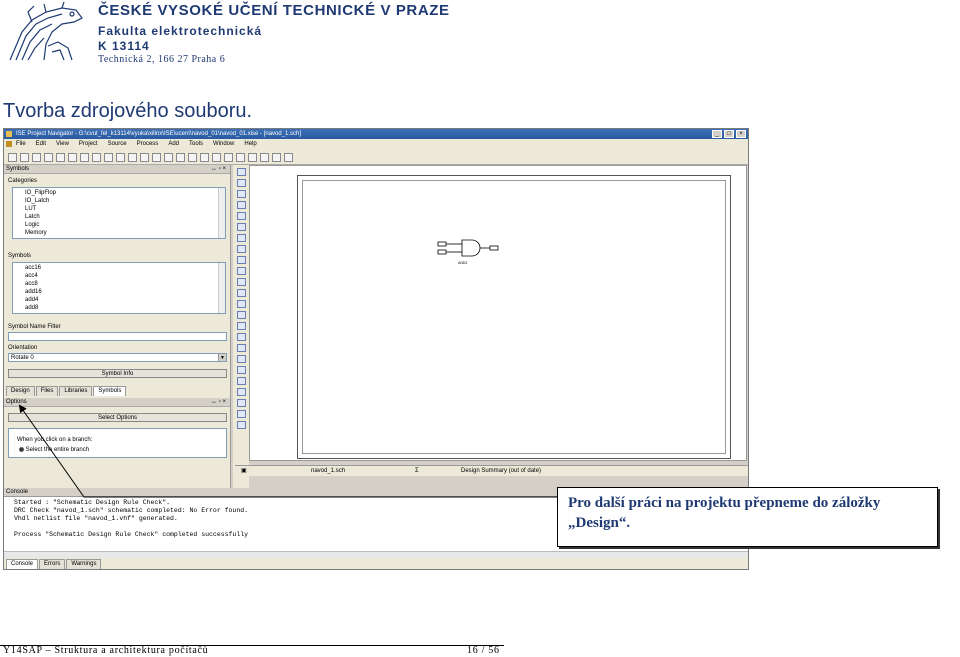  Describe the element at coordinates (221, 213) in the screenshot. I see `categories-scrollbar` at that location.